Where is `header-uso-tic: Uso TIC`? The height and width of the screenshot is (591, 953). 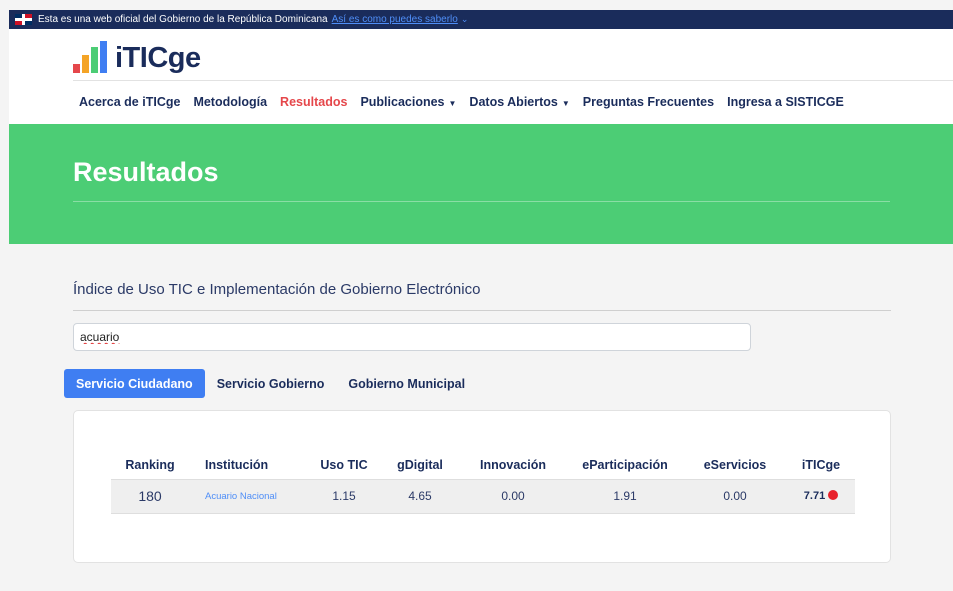
header-uso-tic: Uso TIC is located at coordinates (344, 465).